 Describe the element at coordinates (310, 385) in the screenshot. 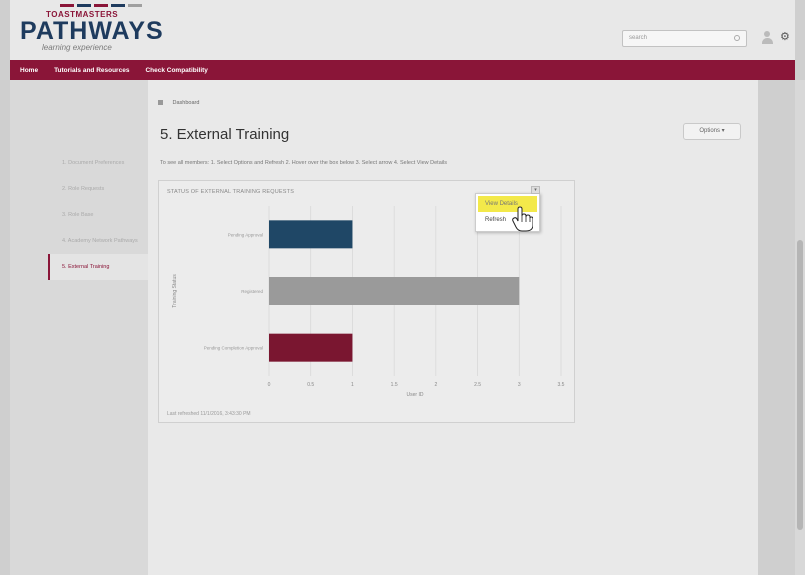

I see `x-tick-label: 0.5` at that location.